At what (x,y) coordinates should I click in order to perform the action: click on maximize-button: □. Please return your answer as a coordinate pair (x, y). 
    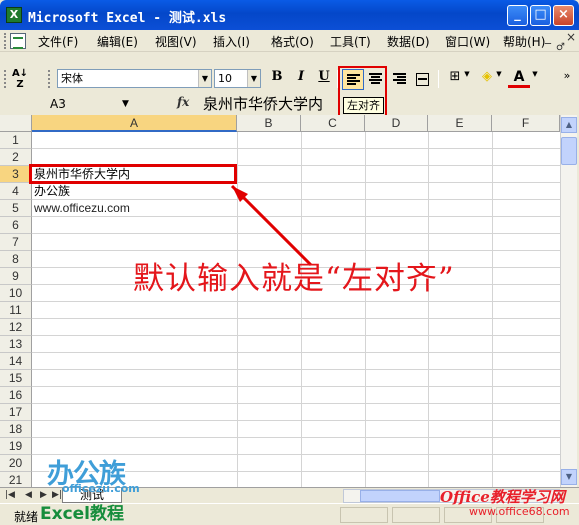
    Looking at the image, I should click on (540, 15).